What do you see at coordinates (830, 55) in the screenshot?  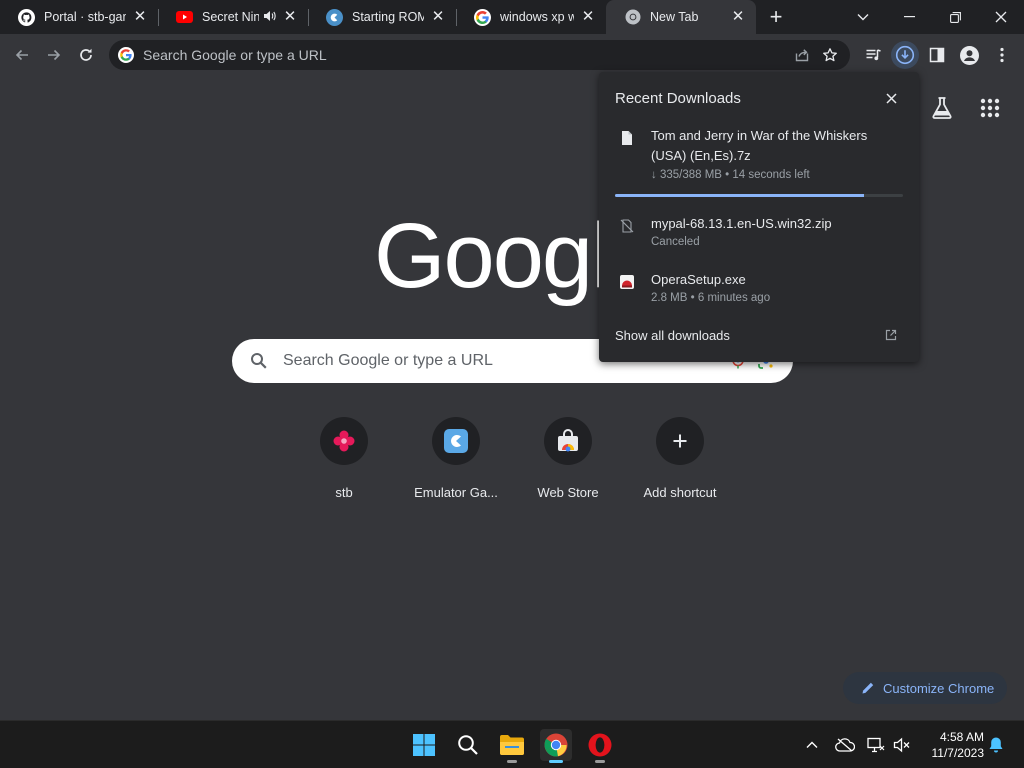 I see `bookmark-star-icon` at bounding box center [830, 55].